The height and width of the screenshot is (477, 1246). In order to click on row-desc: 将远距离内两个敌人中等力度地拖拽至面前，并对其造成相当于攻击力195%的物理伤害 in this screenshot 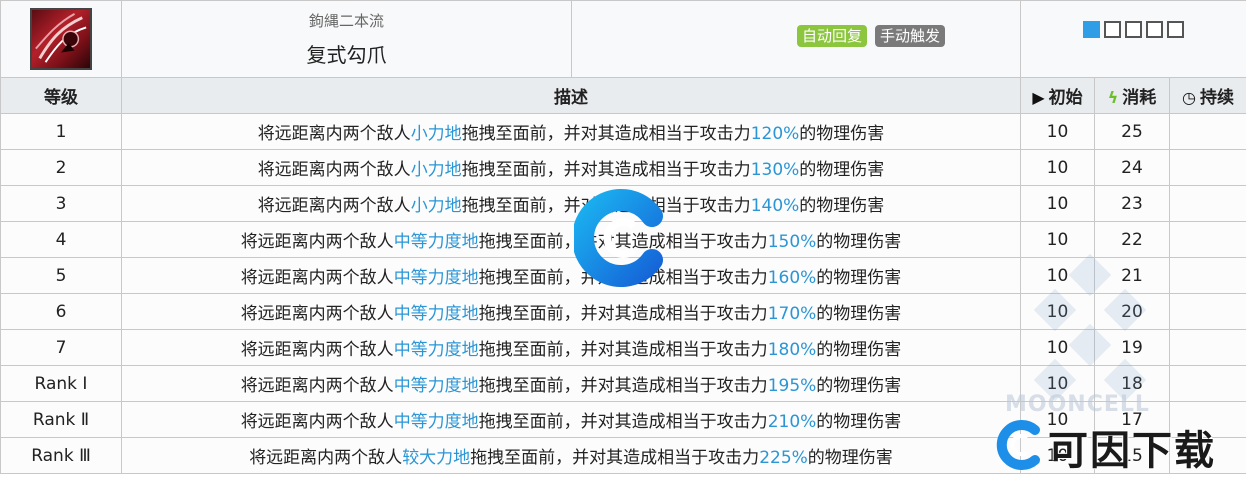, I will do `click(571, 383)`.